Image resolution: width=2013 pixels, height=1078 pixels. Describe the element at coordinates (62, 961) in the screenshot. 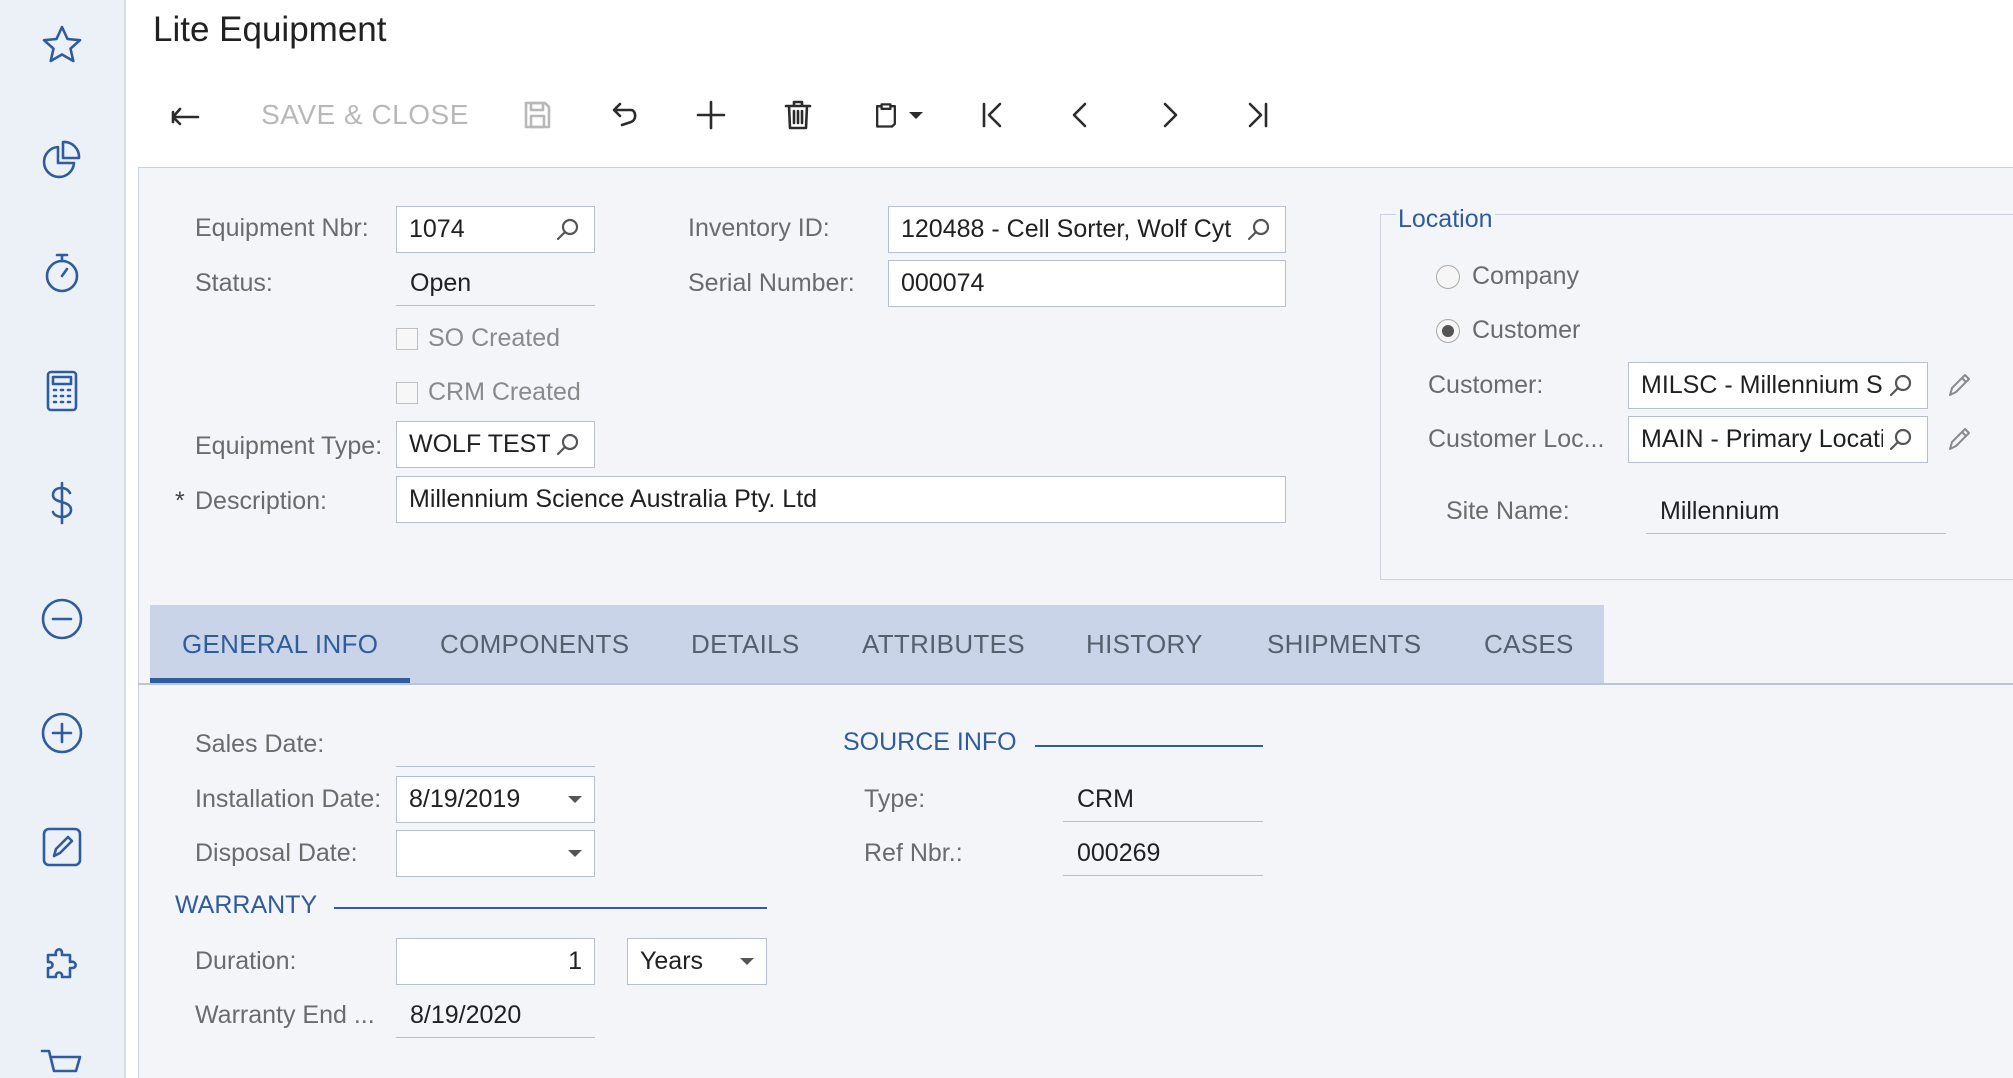

I see `puzzle-icon` at that location.